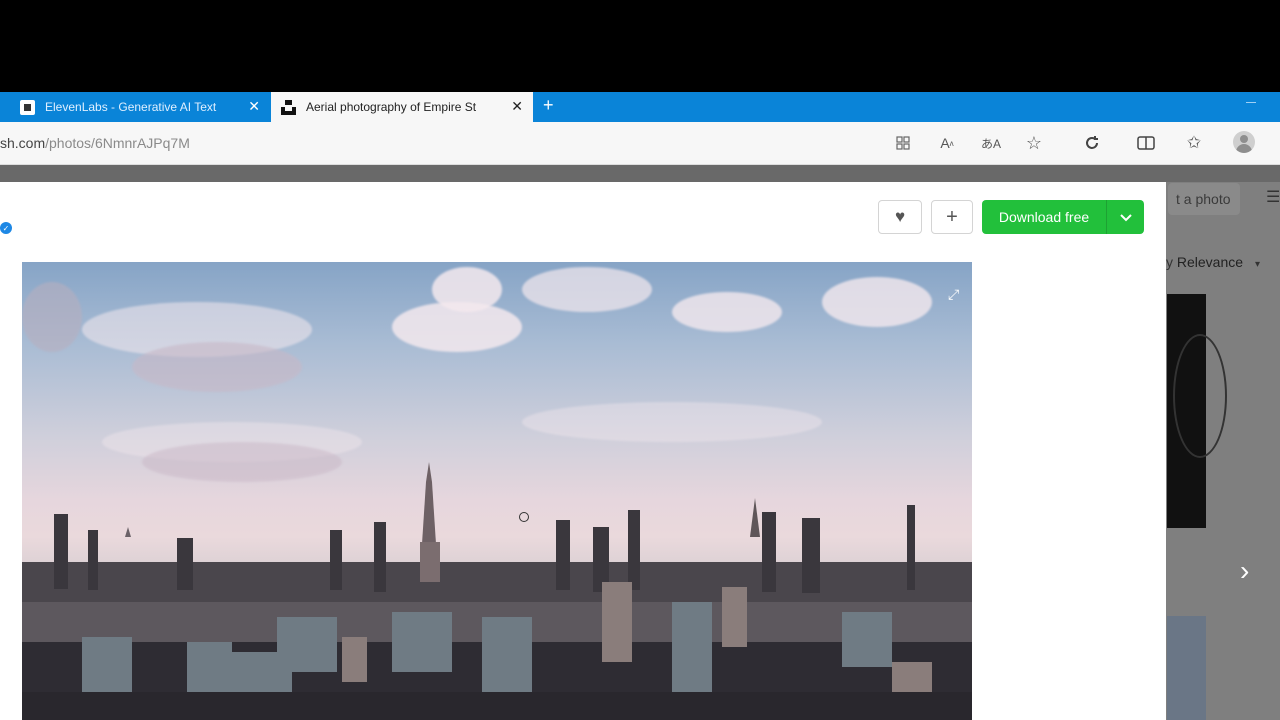  What do you see at coordinates (1146, 143) in the screenshot?
I see `split-screen-icon` at bounding box center [1146, 143].